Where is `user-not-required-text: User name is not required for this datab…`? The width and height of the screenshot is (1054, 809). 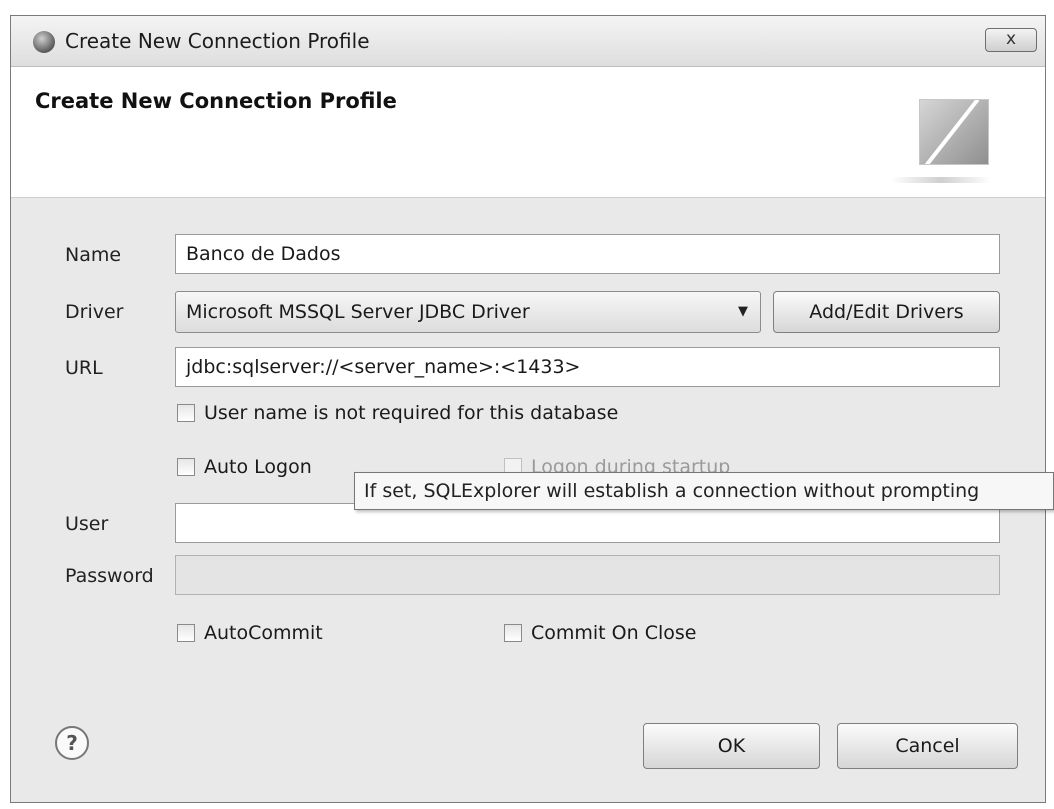
user-not-required-text: User name is not required for this datab… is located at coordinates (411, 413).